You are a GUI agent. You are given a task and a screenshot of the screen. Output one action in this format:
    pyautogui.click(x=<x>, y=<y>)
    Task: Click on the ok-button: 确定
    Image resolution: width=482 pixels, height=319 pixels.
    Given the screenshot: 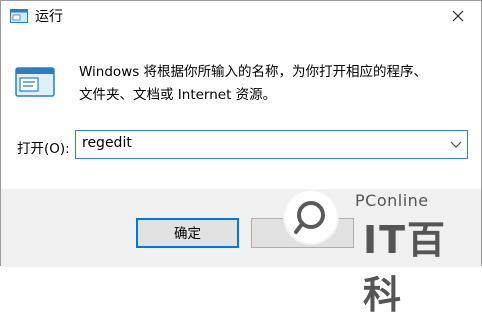 What is the action you would take?
    pyautogui.click(x=187, y=233)
    